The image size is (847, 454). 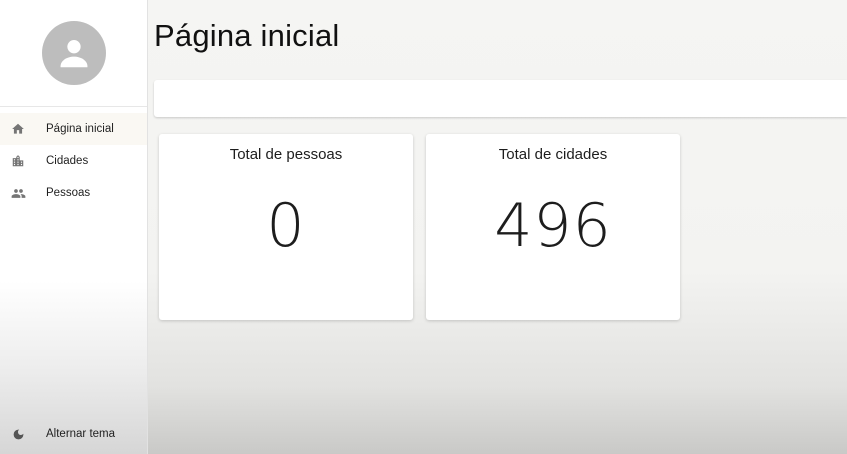 What do you see at coordinates (18, 434) in the screenshot?
I see `moon-icon` at bounding box center [18, 434].